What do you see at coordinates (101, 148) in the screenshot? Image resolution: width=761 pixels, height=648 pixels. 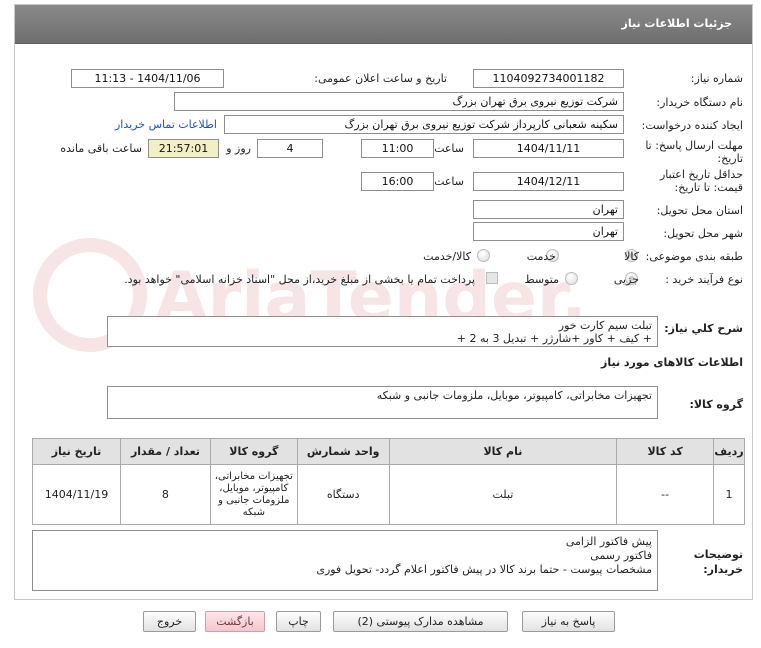 I see `remaining-label: ساعت باقی مانده` at bounding box center [101, 148].